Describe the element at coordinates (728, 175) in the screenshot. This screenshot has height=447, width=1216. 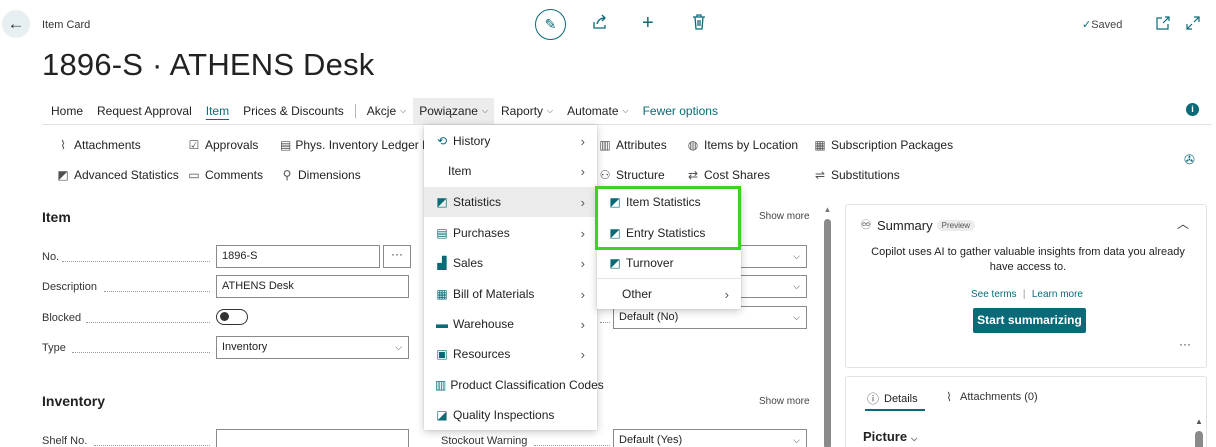
I see `ribbon-cost-shares: ⇄ Cost Shares` at that location.